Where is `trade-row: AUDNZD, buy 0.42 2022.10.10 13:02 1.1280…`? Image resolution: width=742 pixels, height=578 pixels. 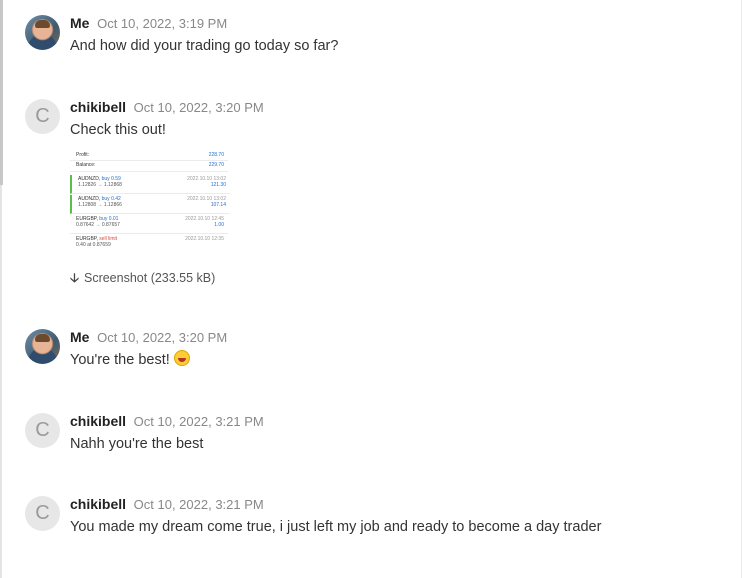 trade-row: AUDNZD, buy 0.42 2022.10.10 13:02 1.1280… is located at coordinates (150, 204).